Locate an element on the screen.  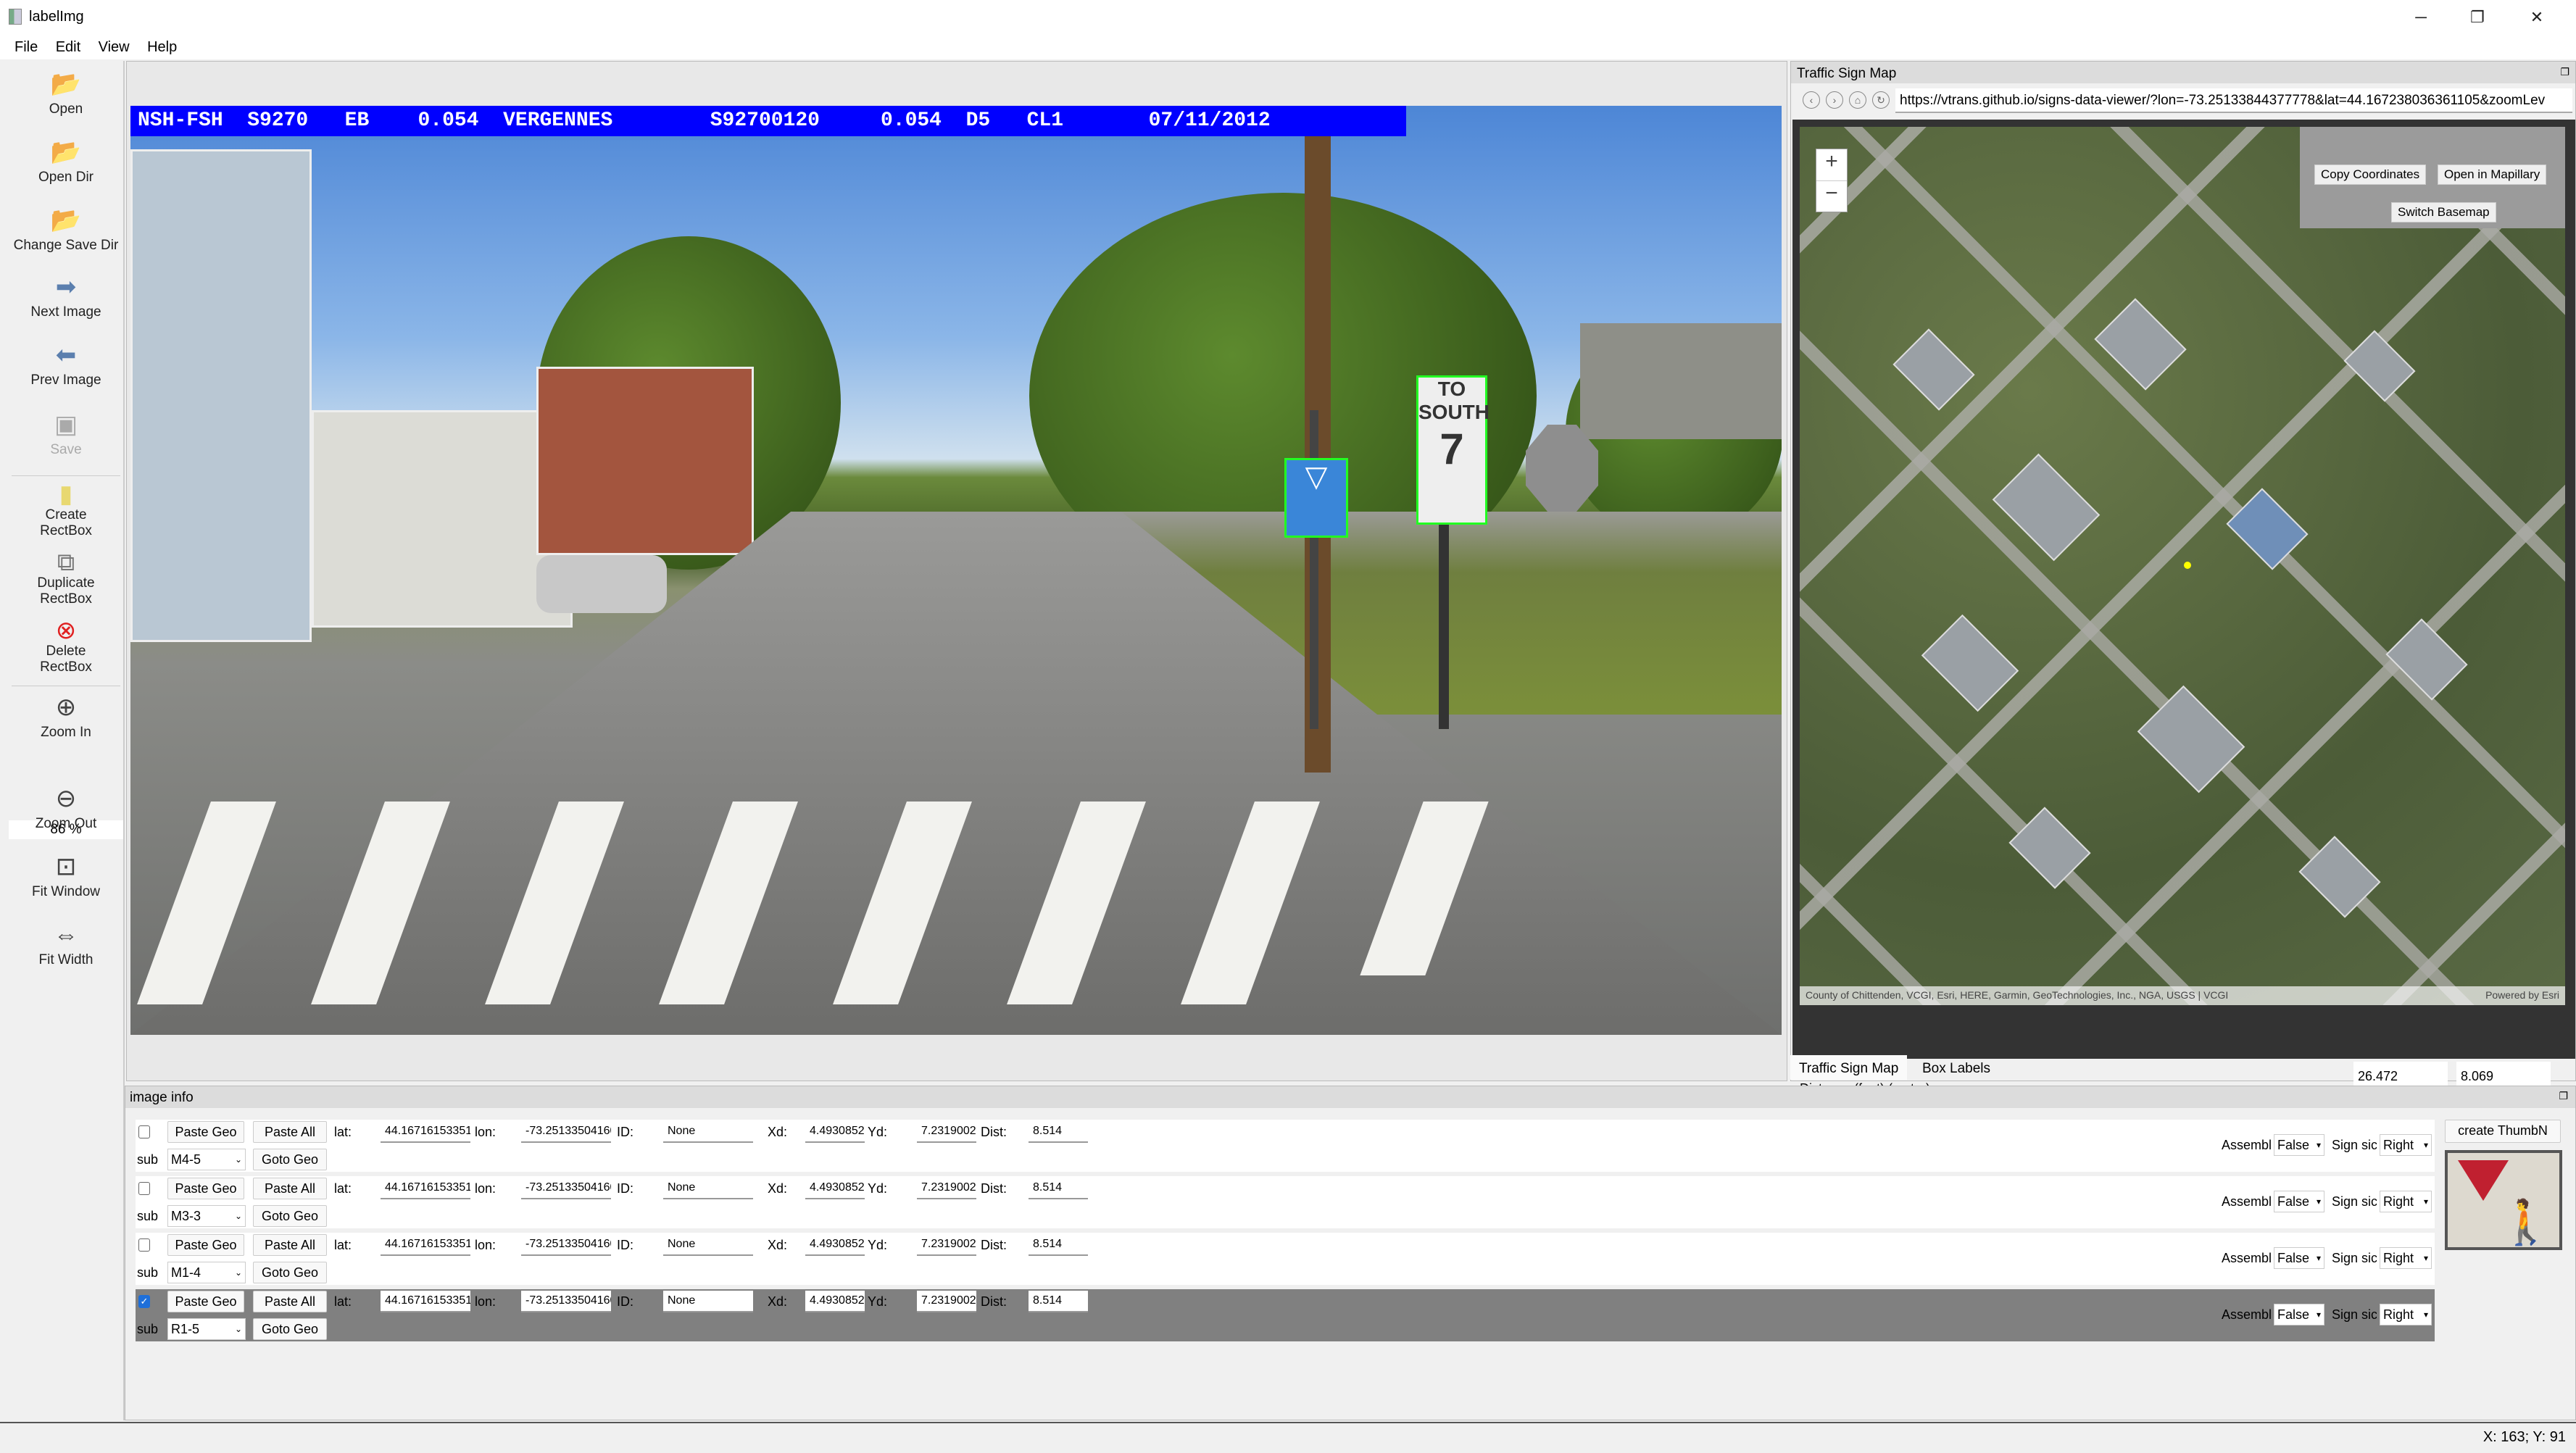
close-button: ✕ is located at coordinates (2537, 17).